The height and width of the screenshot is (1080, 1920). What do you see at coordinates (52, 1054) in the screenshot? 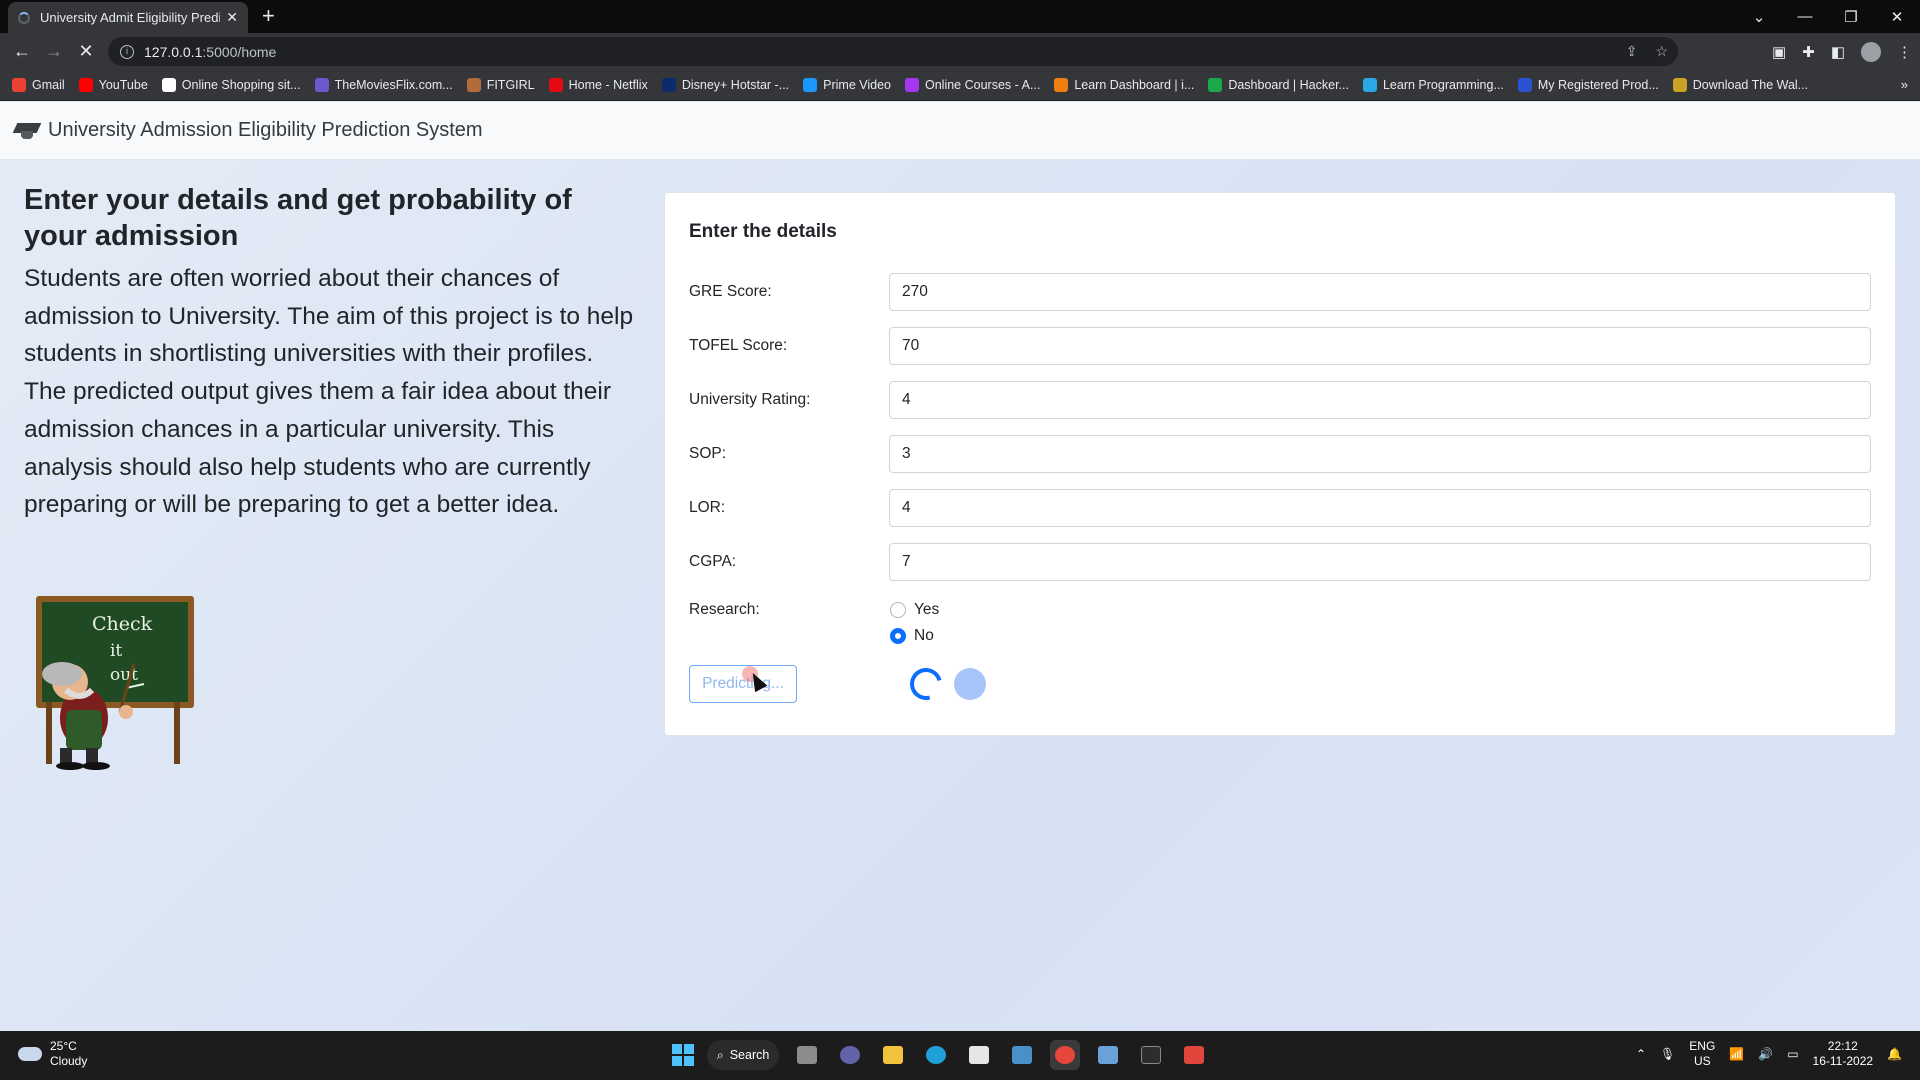
I see `weather-widget: 25°C Cloudy` at bounding box center [52, 1054].